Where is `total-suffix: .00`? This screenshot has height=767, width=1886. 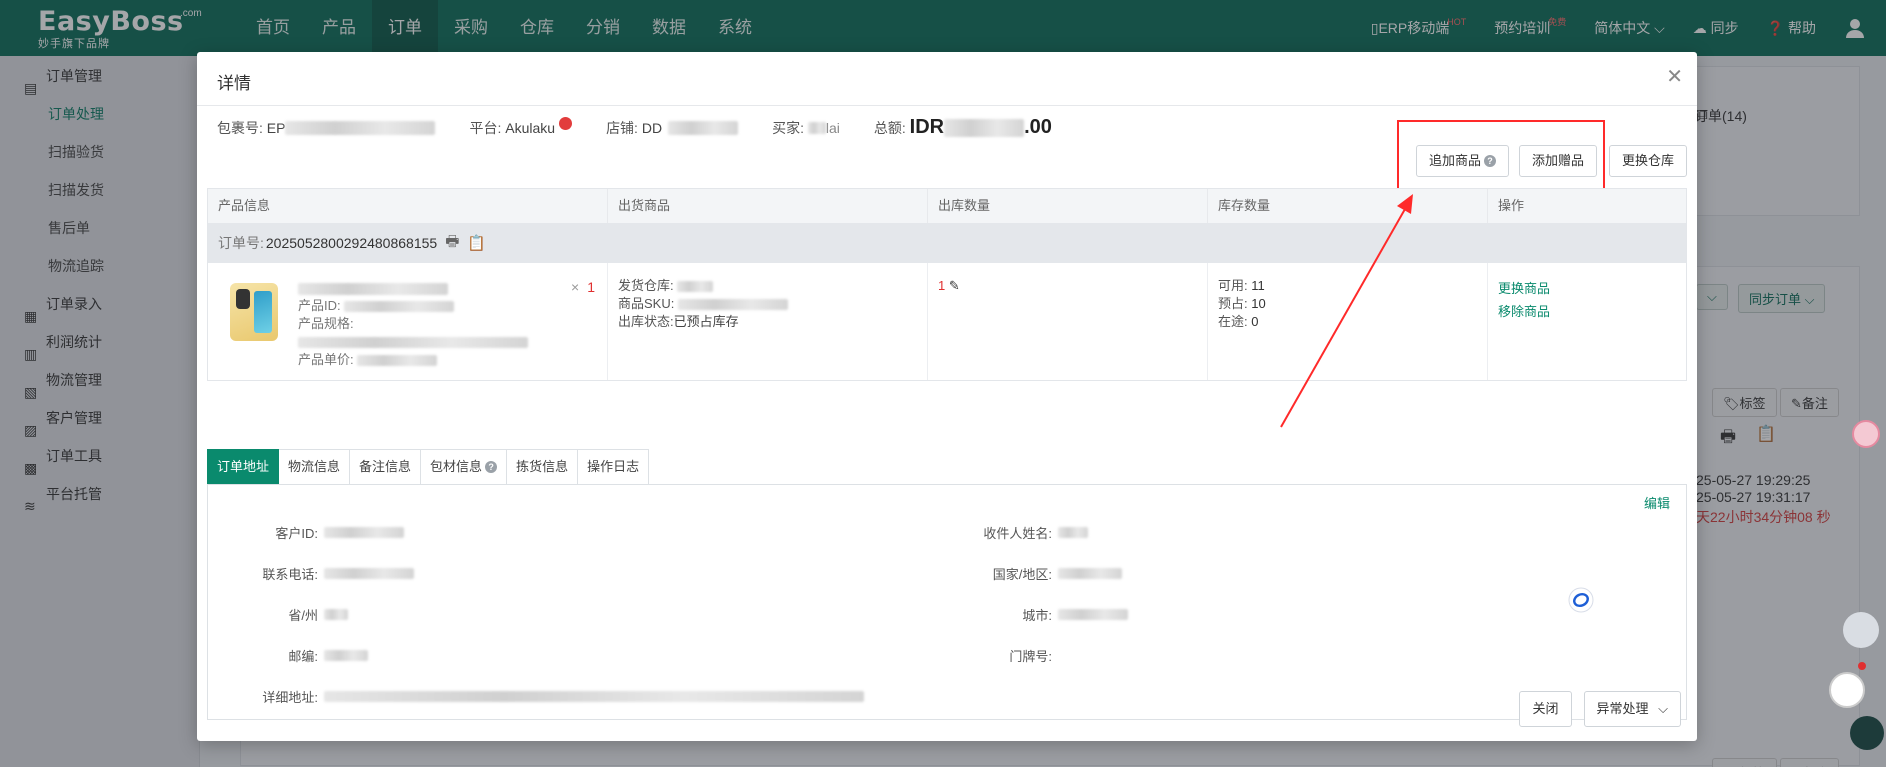 total-suffix: .00 is located at coordinates (1038, 127).